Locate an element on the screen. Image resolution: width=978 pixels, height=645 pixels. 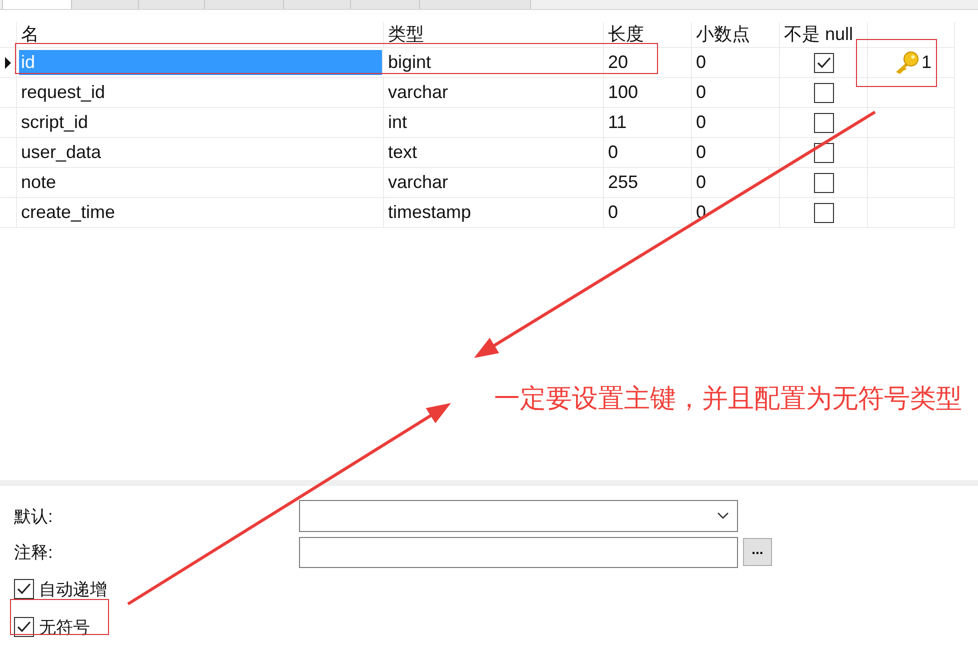
table-cell: timestamp is located at coordinates (494, 212).